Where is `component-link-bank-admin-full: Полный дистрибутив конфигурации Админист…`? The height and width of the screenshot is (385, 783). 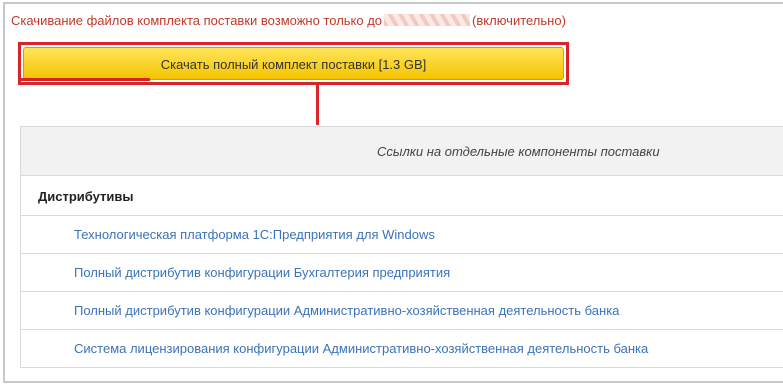 component-link-bank-admin-full: Полный дистрибутив конфигурации Админист… is located at coordinates (346, 310).